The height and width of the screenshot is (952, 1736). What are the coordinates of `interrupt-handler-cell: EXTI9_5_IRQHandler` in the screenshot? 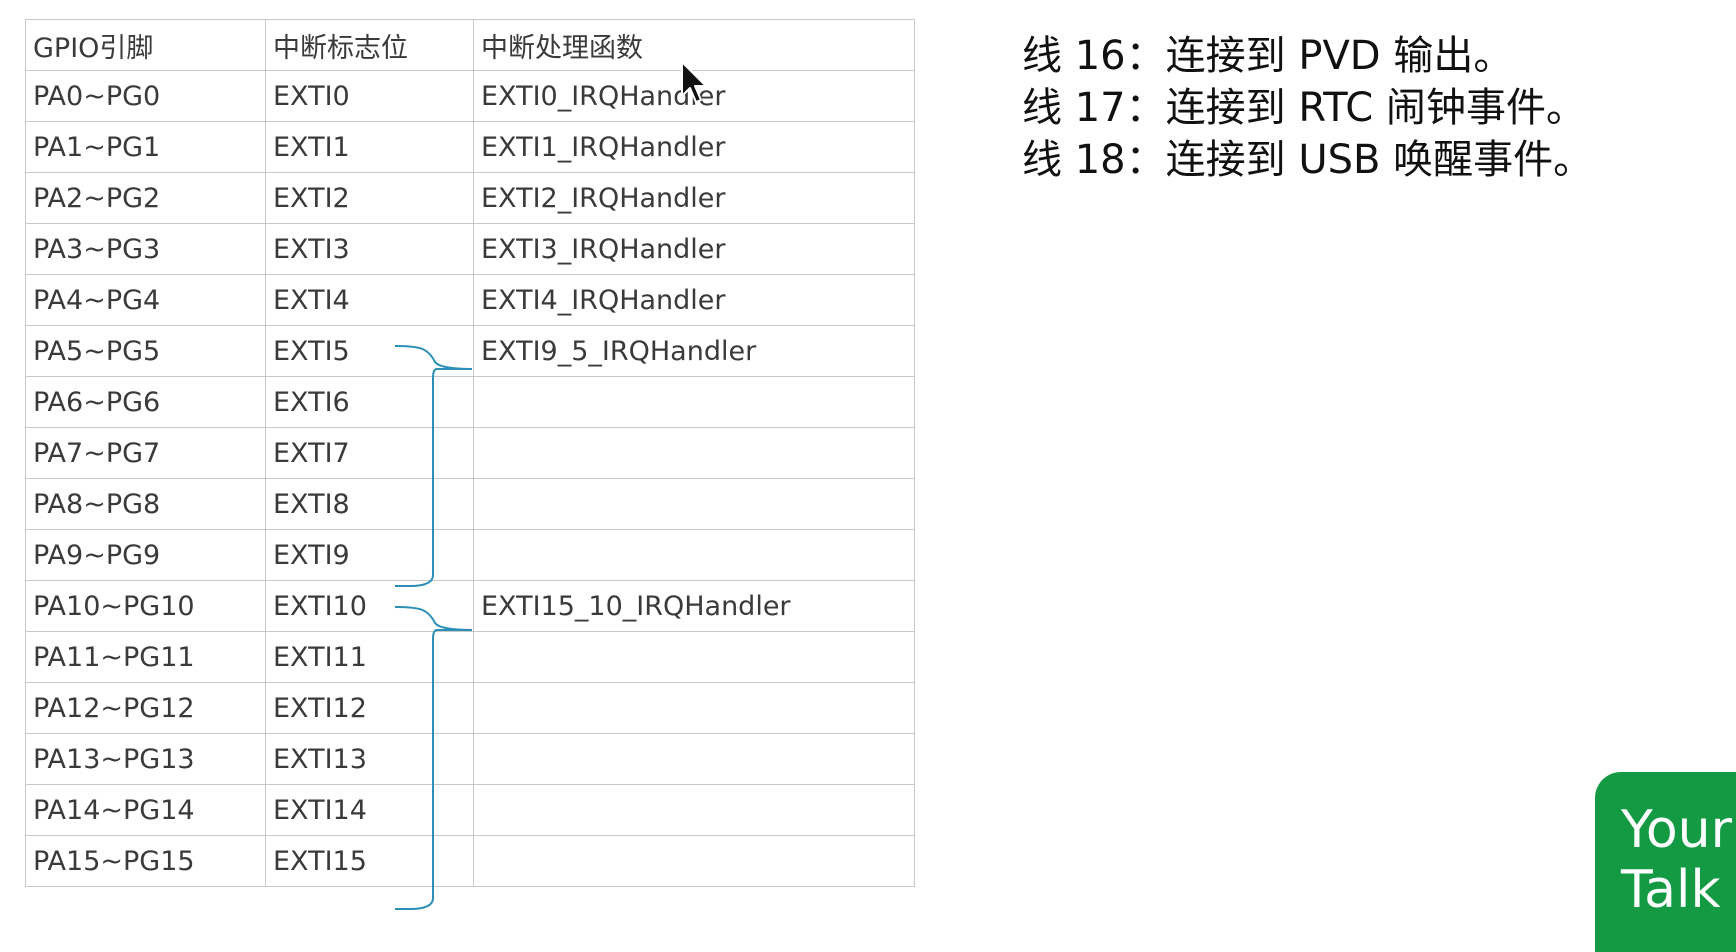 It's located at (694, 351).